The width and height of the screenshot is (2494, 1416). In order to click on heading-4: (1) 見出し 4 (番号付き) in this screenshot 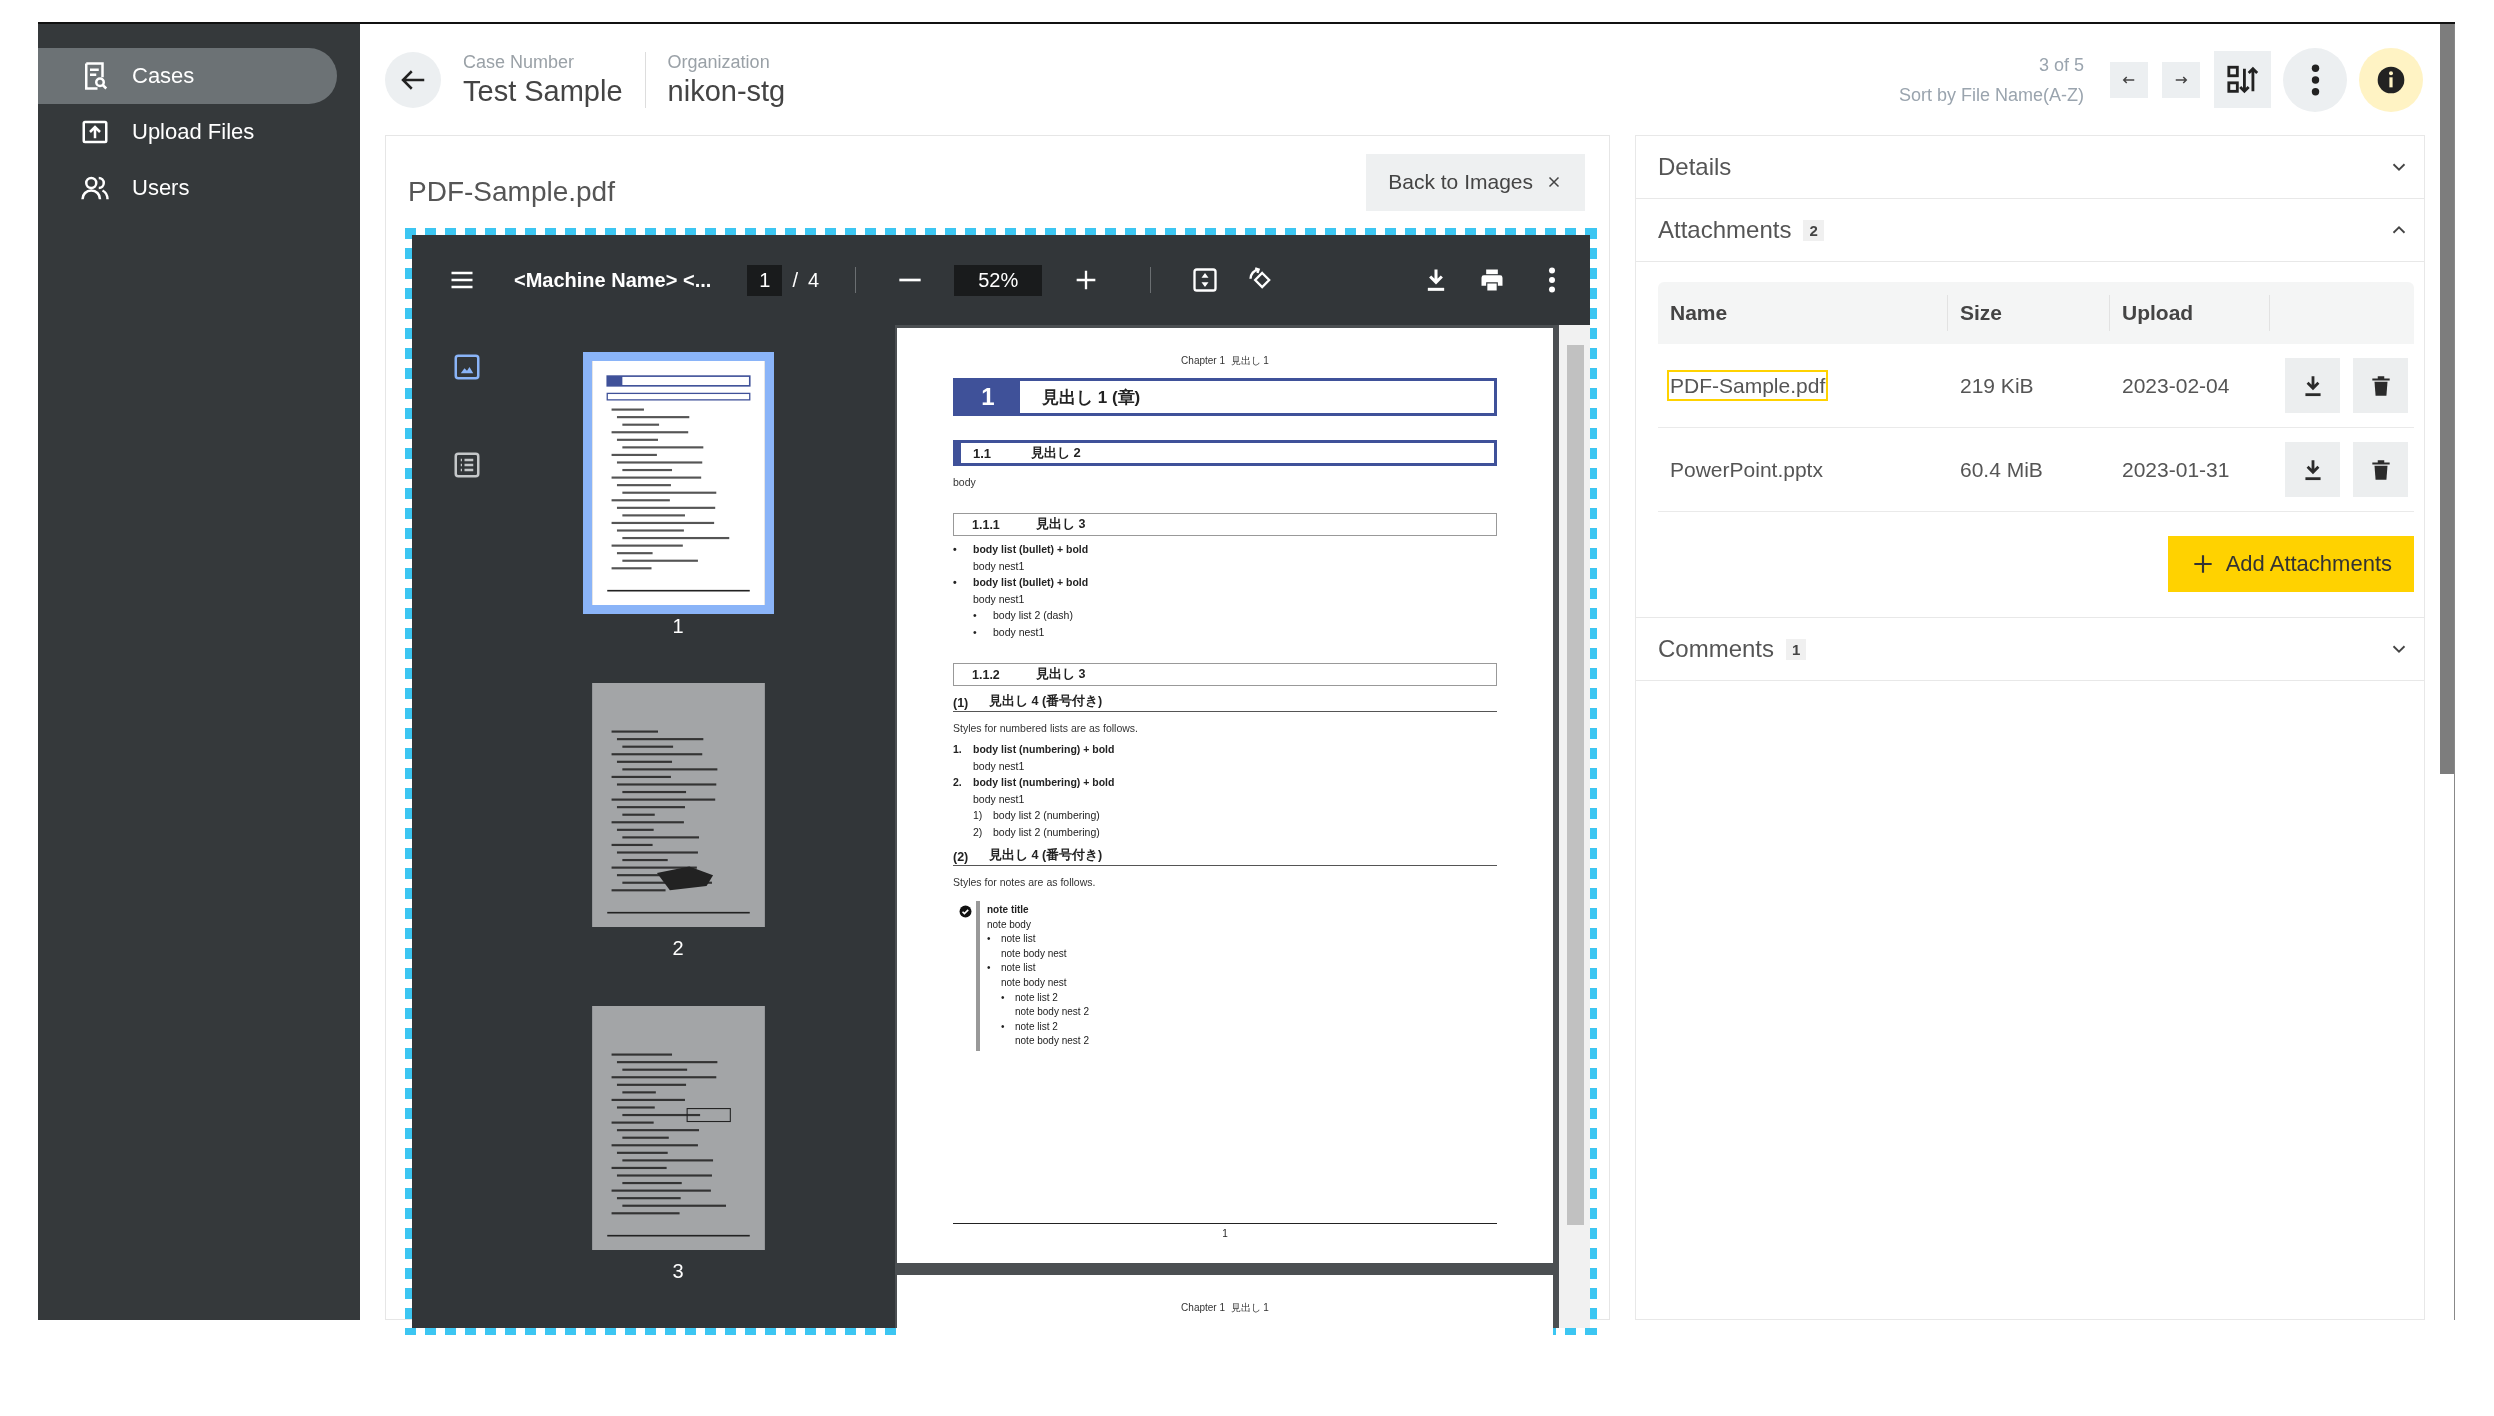, I will do `click(1225, 702)`.